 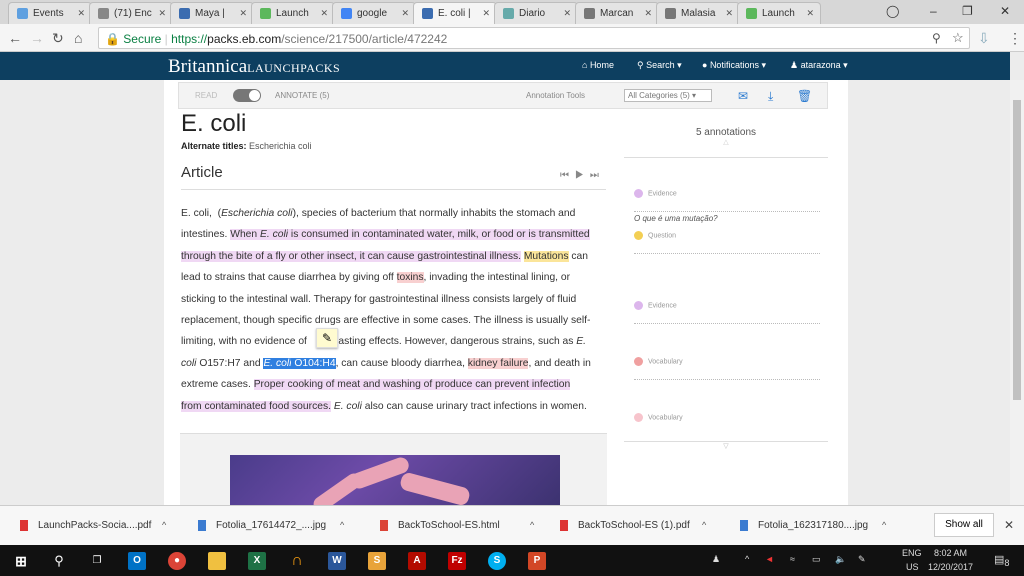 I want to click on browser-tab: E. coli | ✕, so click(x=455, y=13).